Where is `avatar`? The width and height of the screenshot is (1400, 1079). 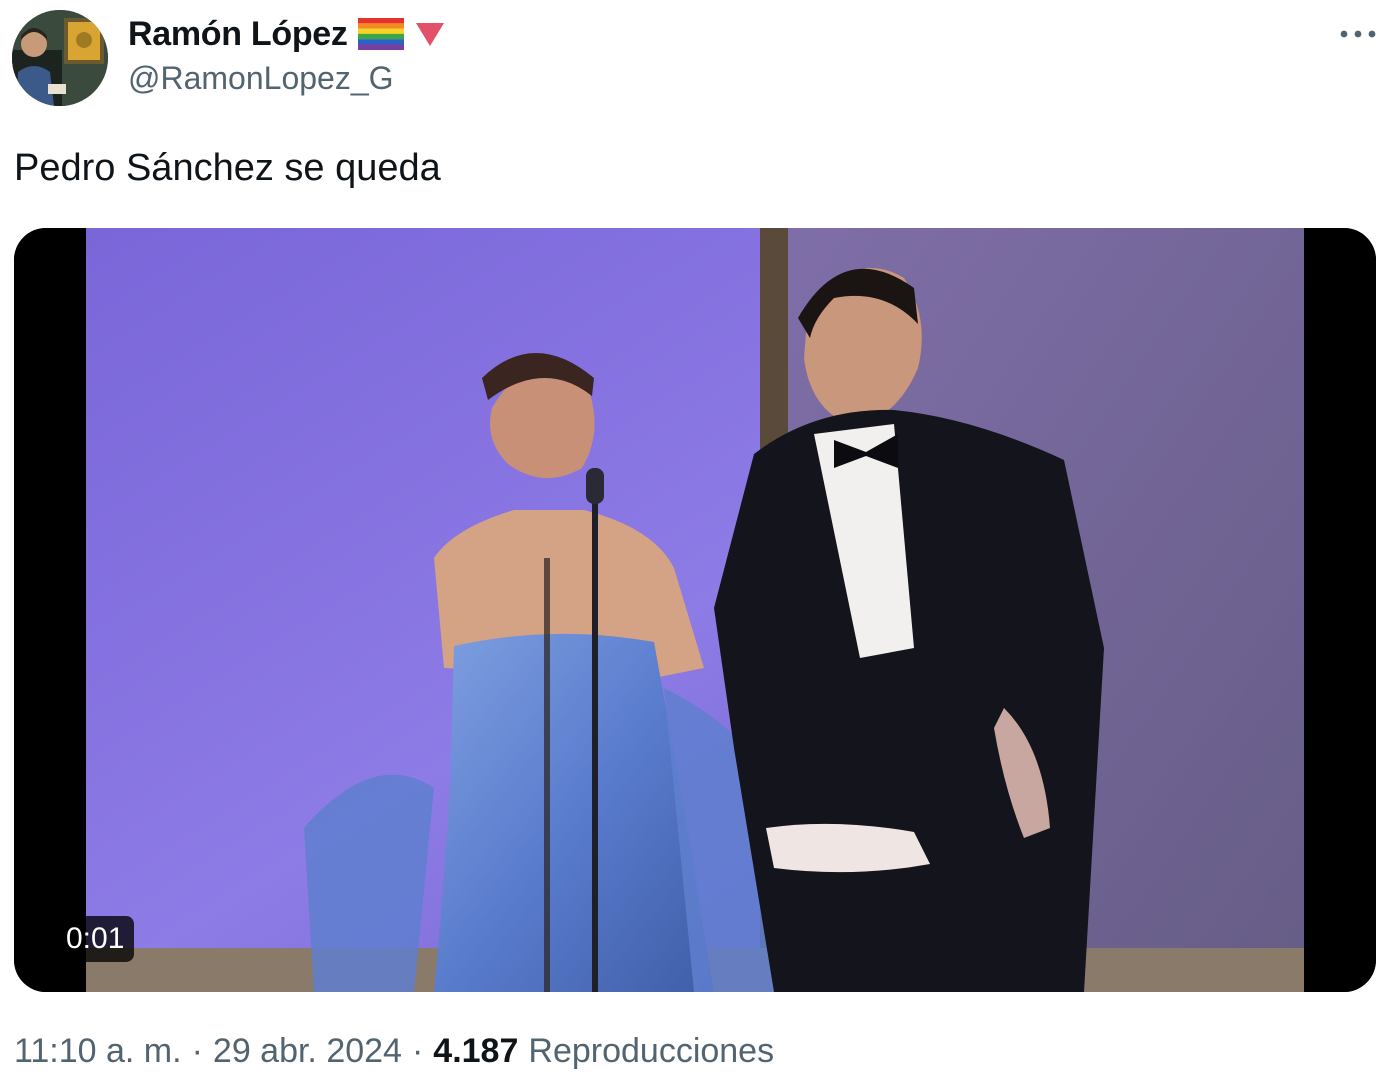 avatar is located at coordinates (60, 58).